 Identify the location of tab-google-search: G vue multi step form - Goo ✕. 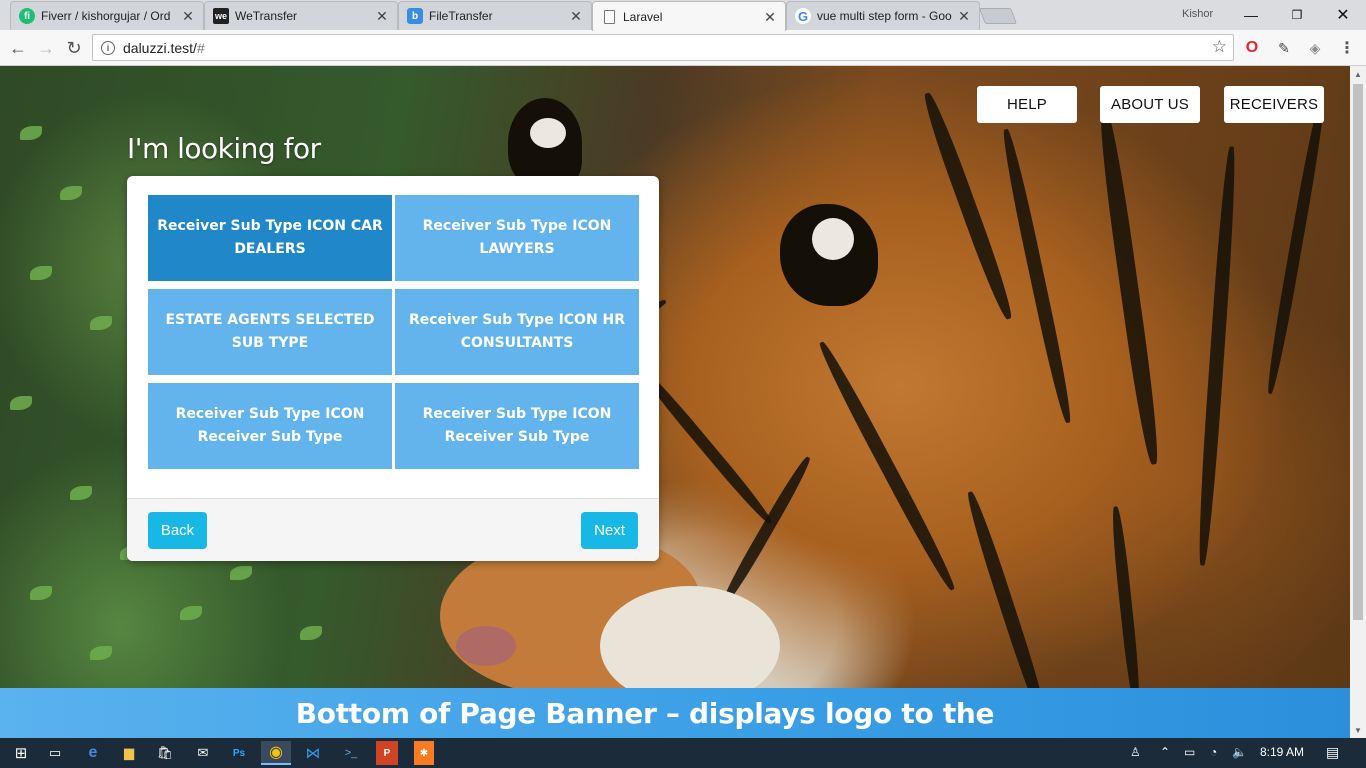
(883, 15).